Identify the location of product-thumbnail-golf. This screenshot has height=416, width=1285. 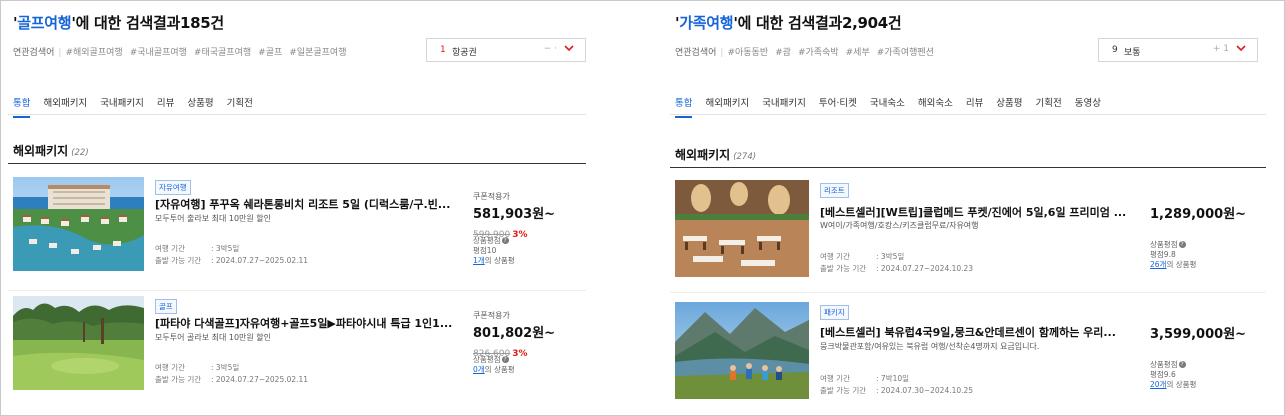
(78, 343).